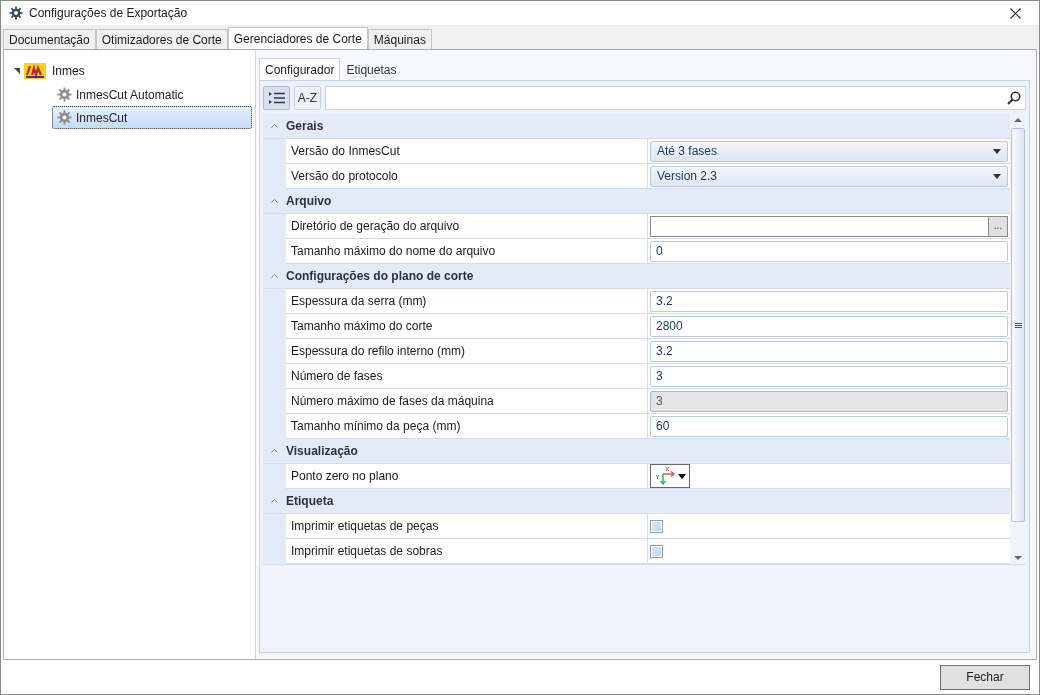 This screenshot has width=1040, height=695. Describe the element at coordinates (305, 126) in the screenshot. I see `category-title: Gerais` at that location.